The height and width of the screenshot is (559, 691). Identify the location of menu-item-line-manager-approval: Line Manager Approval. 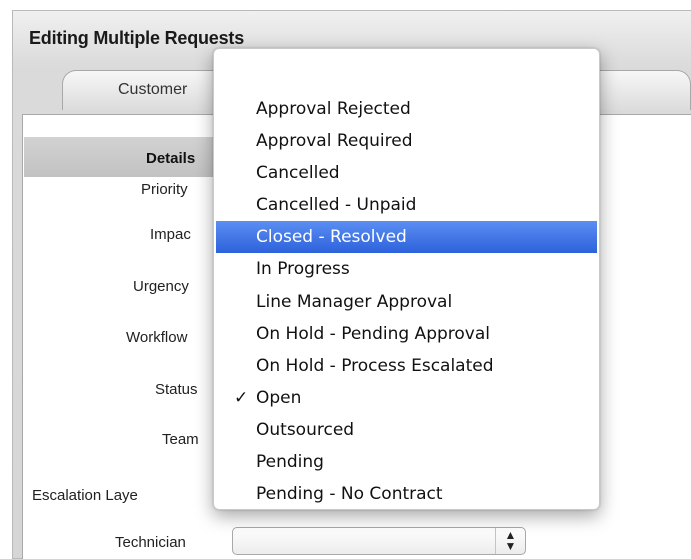
(406, 302).